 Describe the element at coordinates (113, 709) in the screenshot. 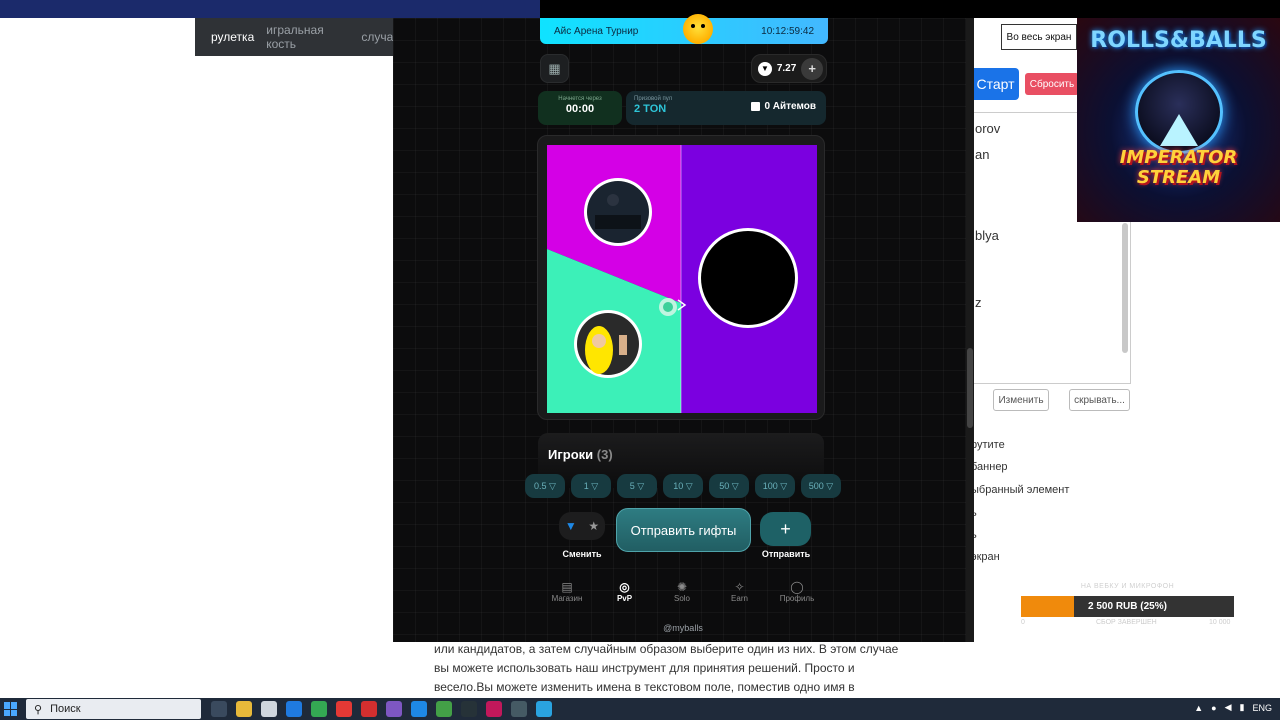

I see `taskbar-search: ⚲ Поиск` at that location.